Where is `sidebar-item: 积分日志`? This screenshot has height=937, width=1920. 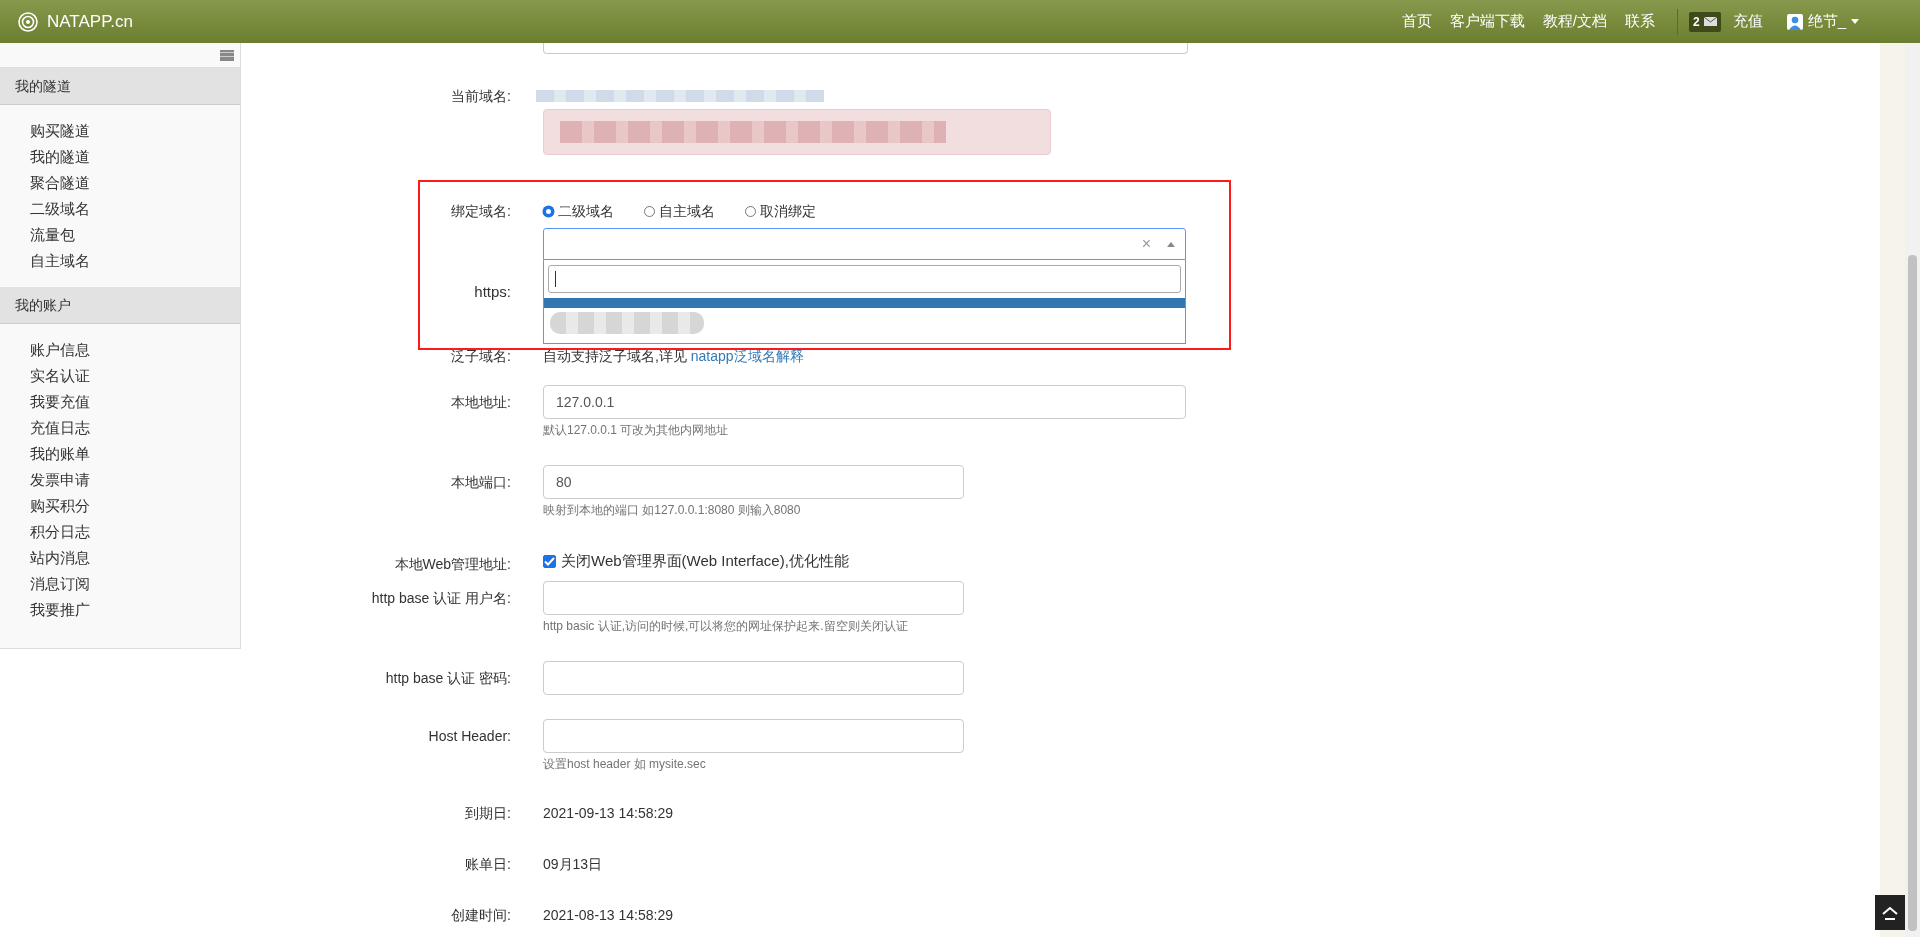
sidebar-item: 积分日志 is located at coordinates (60, 531).